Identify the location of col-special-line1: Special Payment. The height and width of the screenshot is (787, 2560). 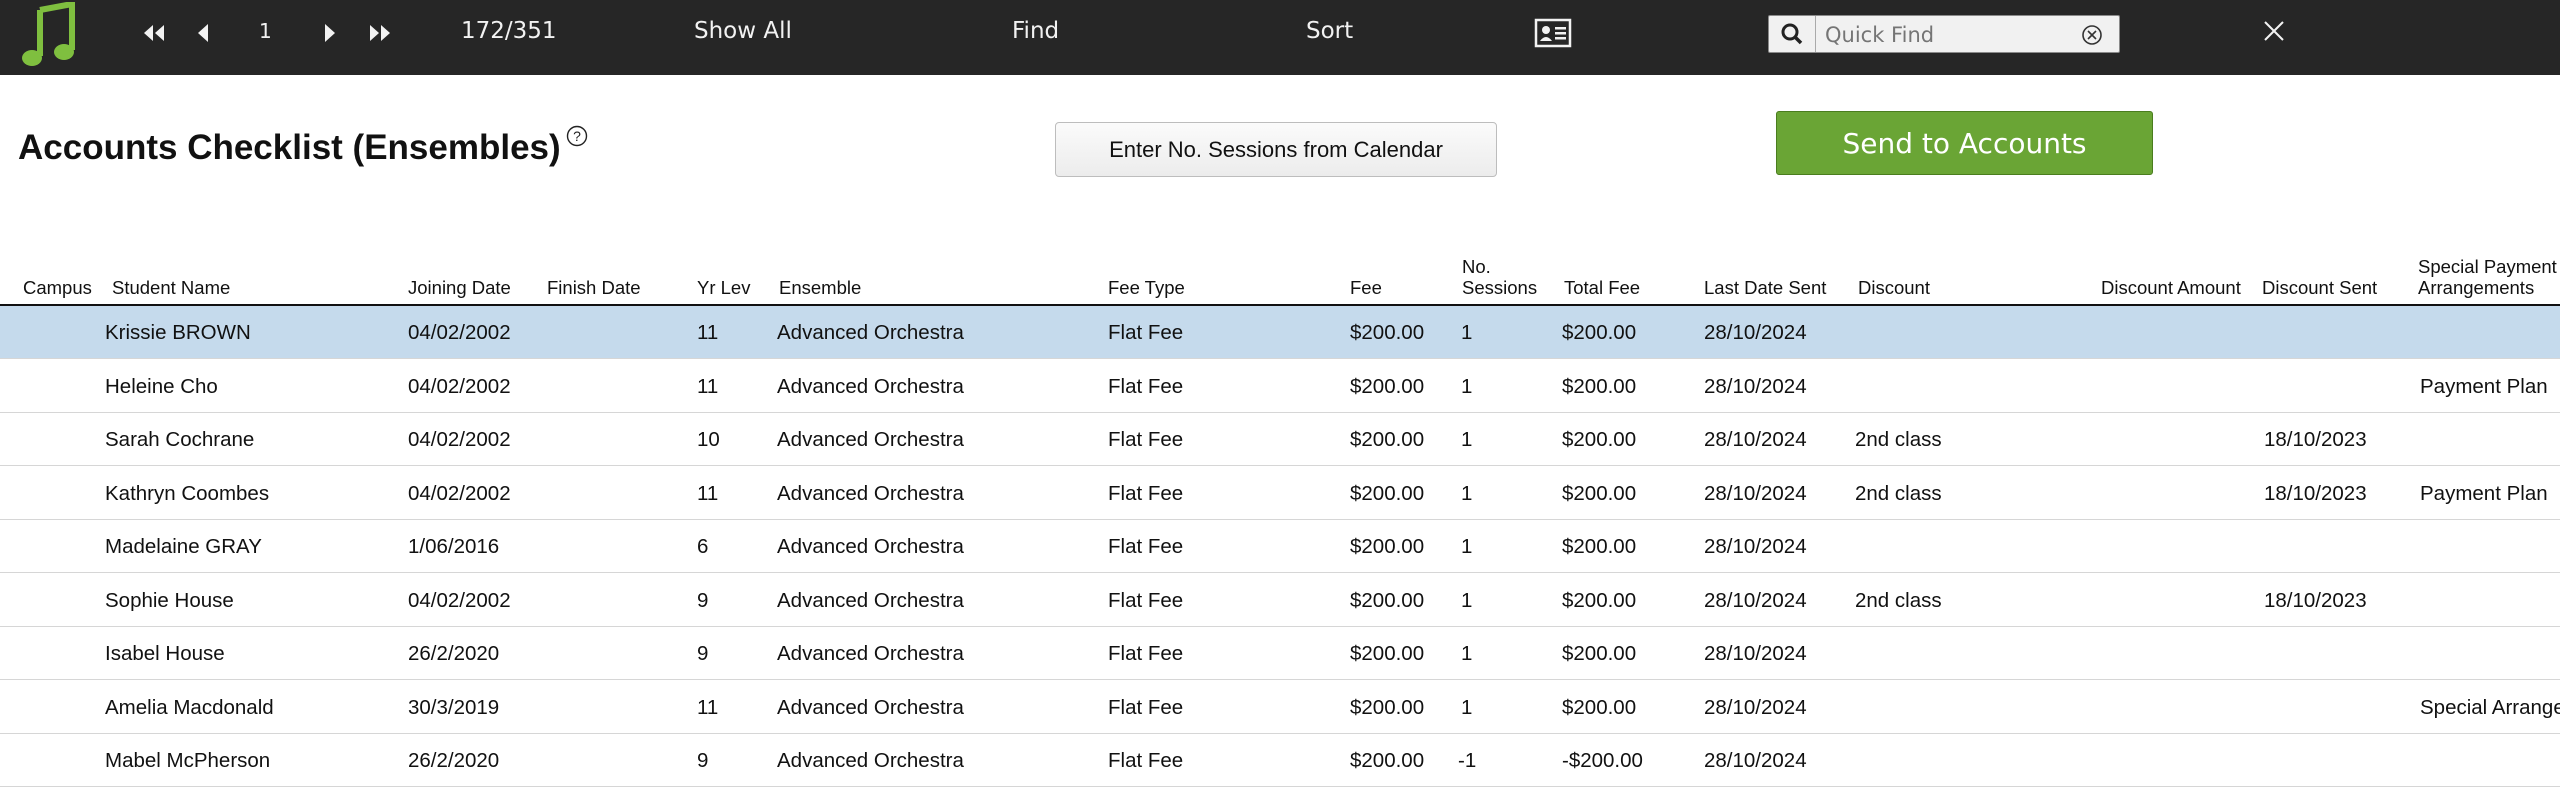
(2487, 266).